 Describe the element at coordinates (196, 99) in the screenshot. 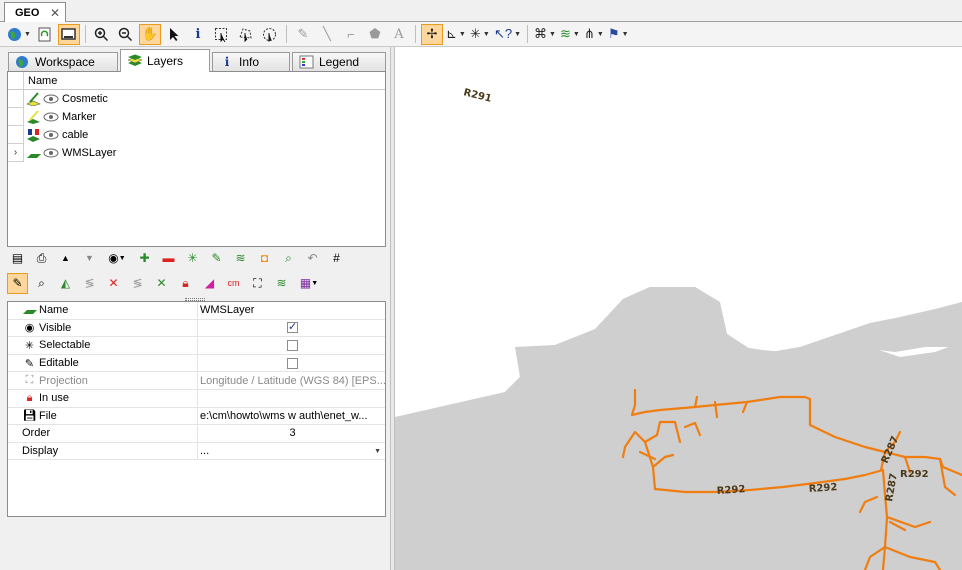

I see `layer-row-cosmetic: Cosmetic` at that location.